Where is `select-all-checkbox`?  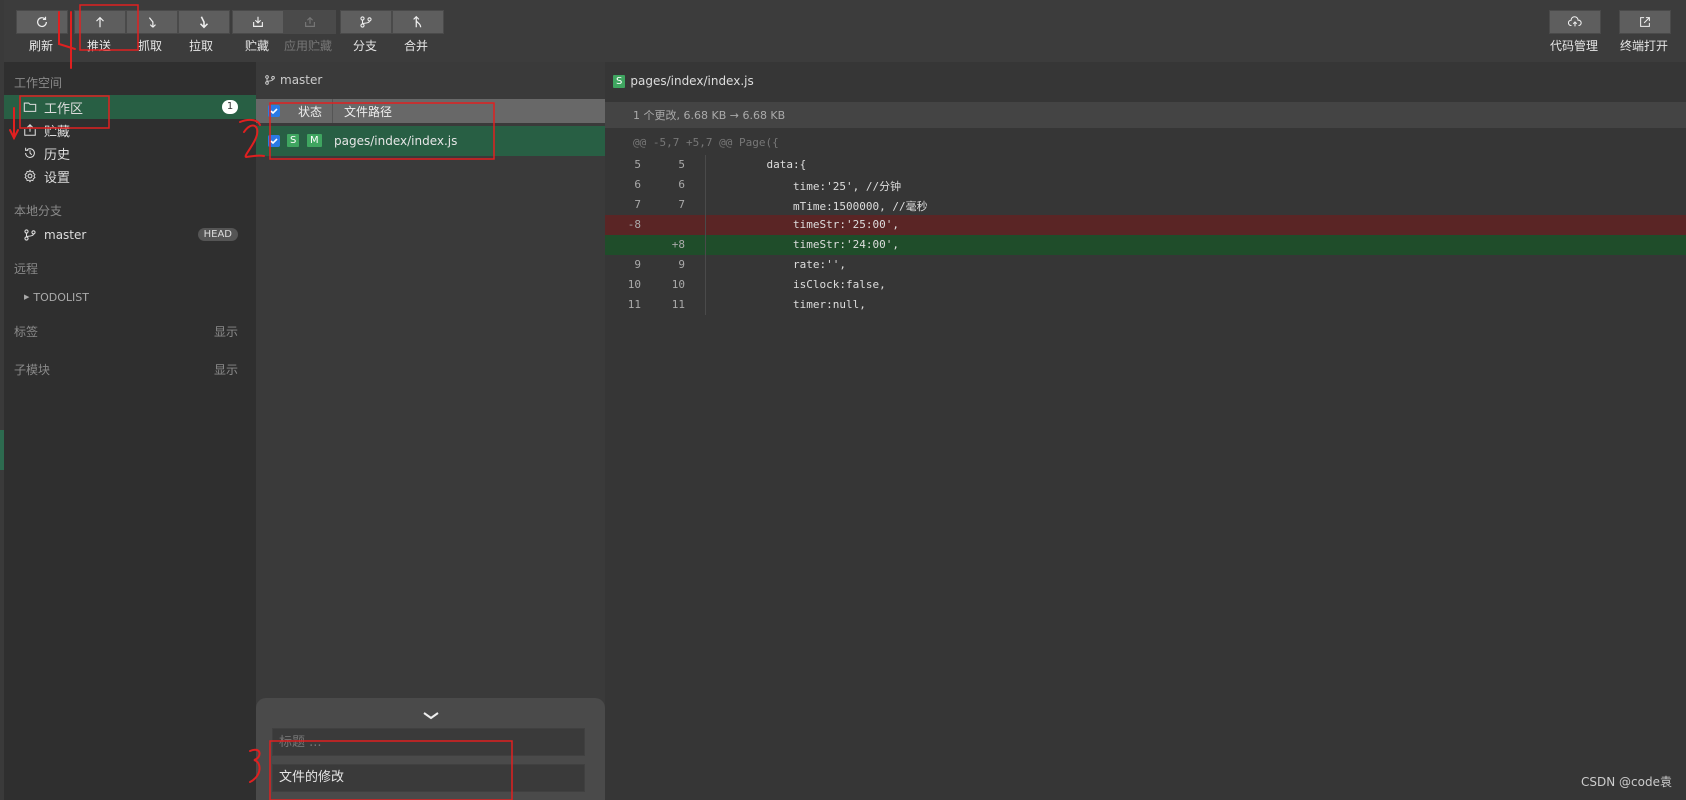 select-all-checkbox is located at coordinates (274, 111).